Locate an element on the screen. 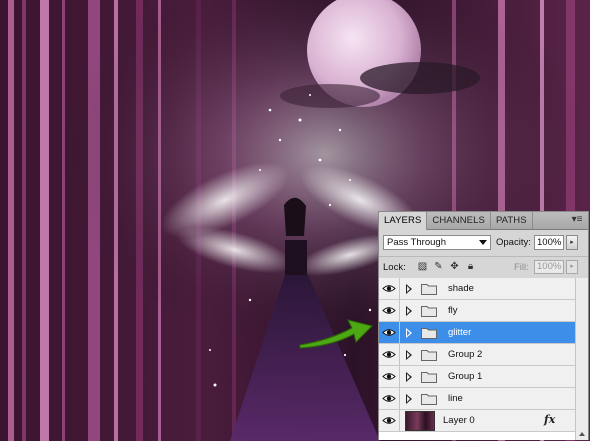 This screenshot has width=590, height=441. lock-label: Lock: is located at coordinates (394, 267).